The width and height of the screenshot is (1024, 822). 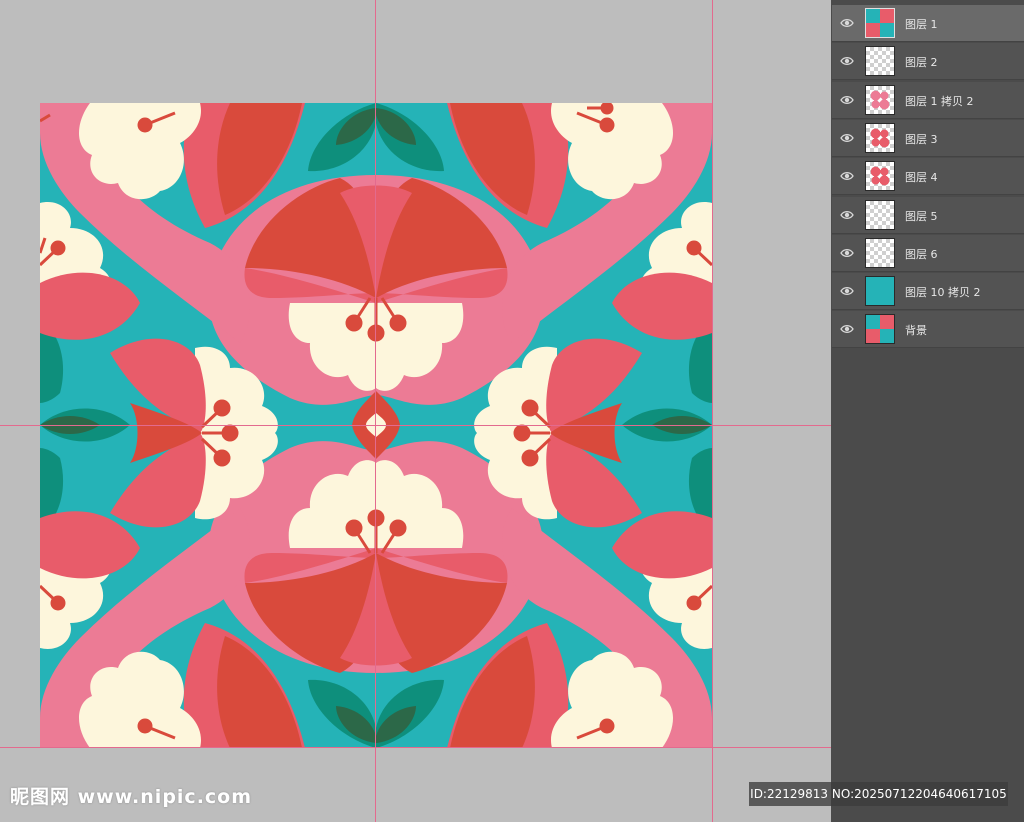 I want to click on layer-name: 图层 1, so click(x=921, y=24).